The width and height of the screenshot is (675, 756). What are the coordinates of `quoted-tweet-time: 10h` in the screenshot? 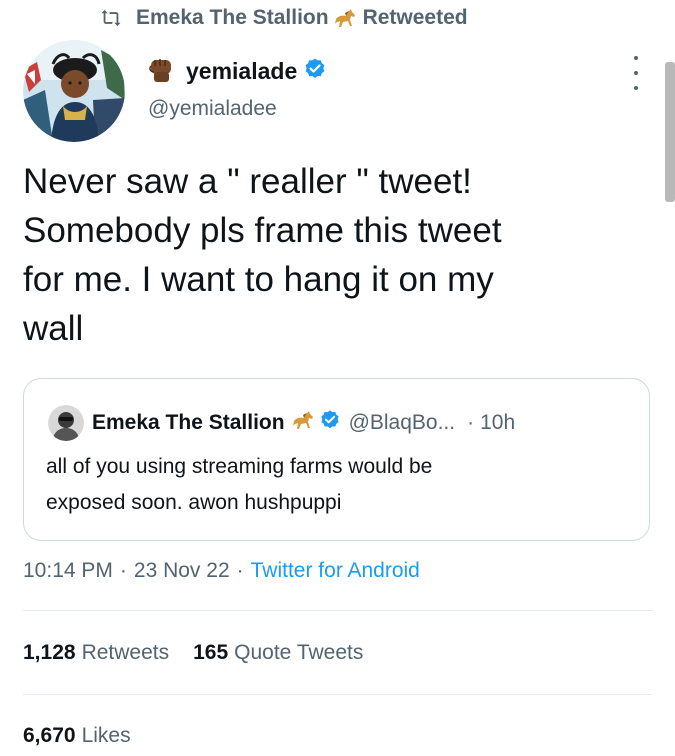 It's located at (497, 423).